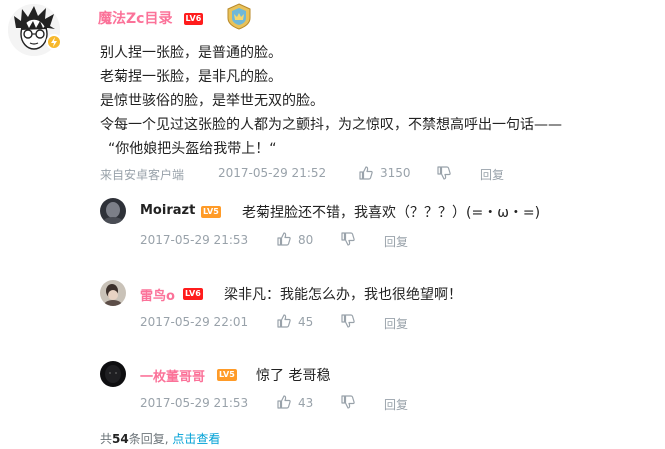  Describe the element at coordinates (343, 295) in the screenshot. I see `reply-text: 梁非凡：我能怎么办，我也很绝望啊！` at that location.